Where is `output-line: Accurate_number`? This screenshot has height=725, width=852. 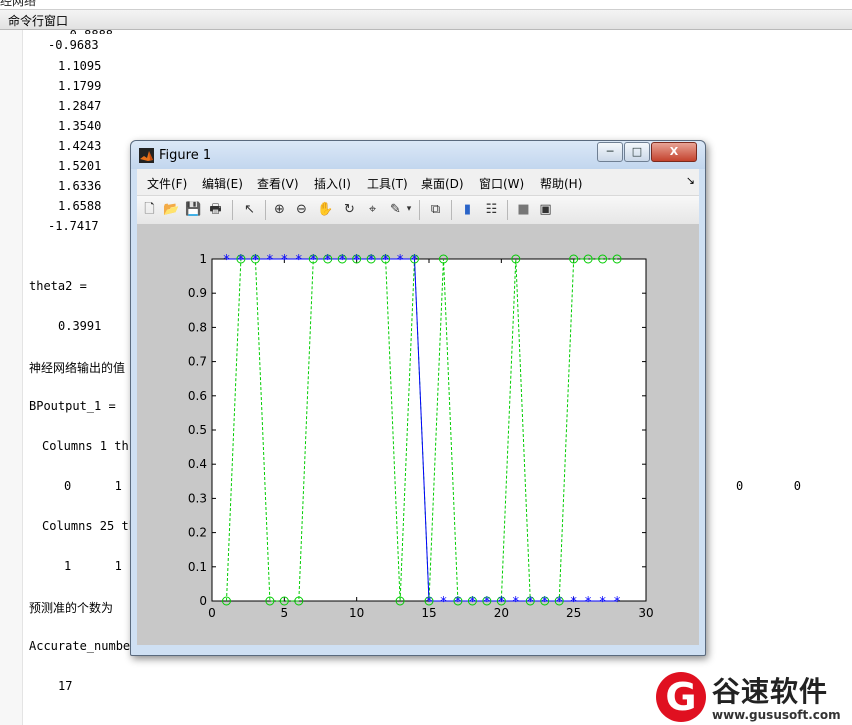
output-line: Accurate_number is located at coordinates (83, 646).